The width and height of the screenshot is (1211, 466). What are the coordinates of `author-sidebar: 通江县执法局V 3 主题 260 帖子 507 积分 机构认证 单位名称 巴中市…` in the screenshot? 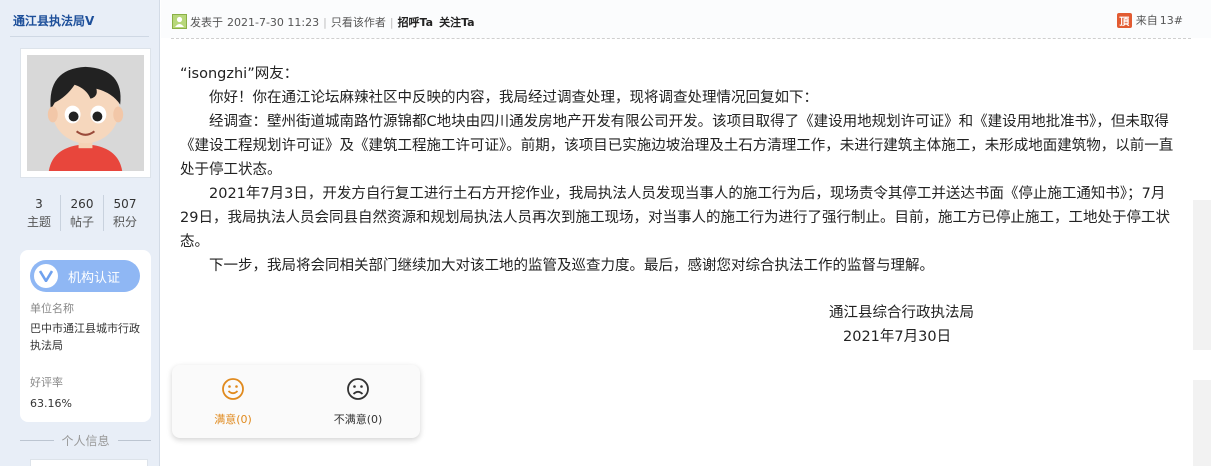 It's located at (80, 233).